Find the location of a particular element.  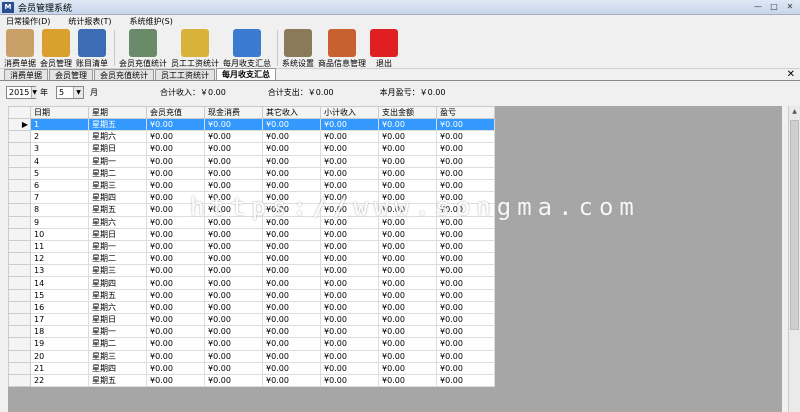

toolbar-button-1: 会员管理 is located at coordinates (56, 48).